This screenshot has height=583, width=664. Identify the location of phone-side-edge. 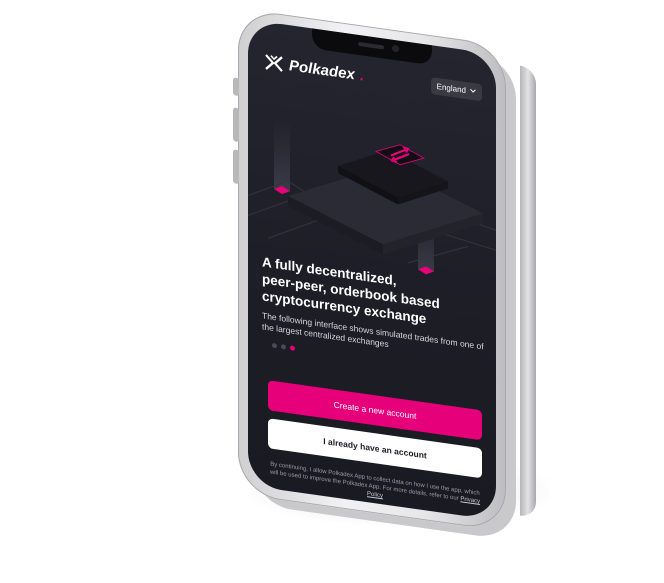
(528, 291).